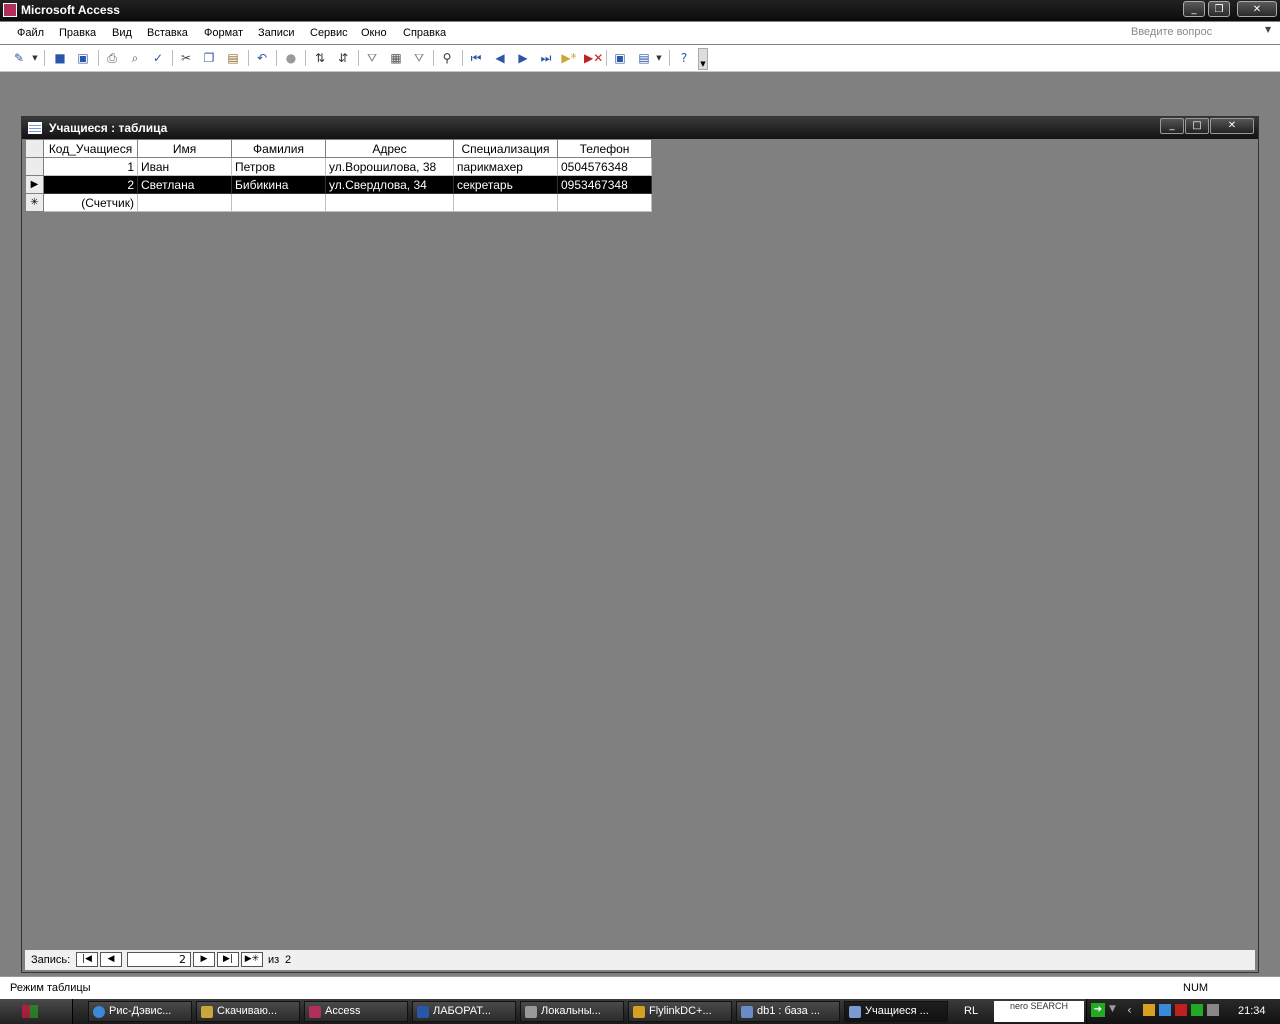  What do you see at coordinates (19, 58) in the screenshot?
I see `view-design-icon: ✎` at bounding box center [19, 58].